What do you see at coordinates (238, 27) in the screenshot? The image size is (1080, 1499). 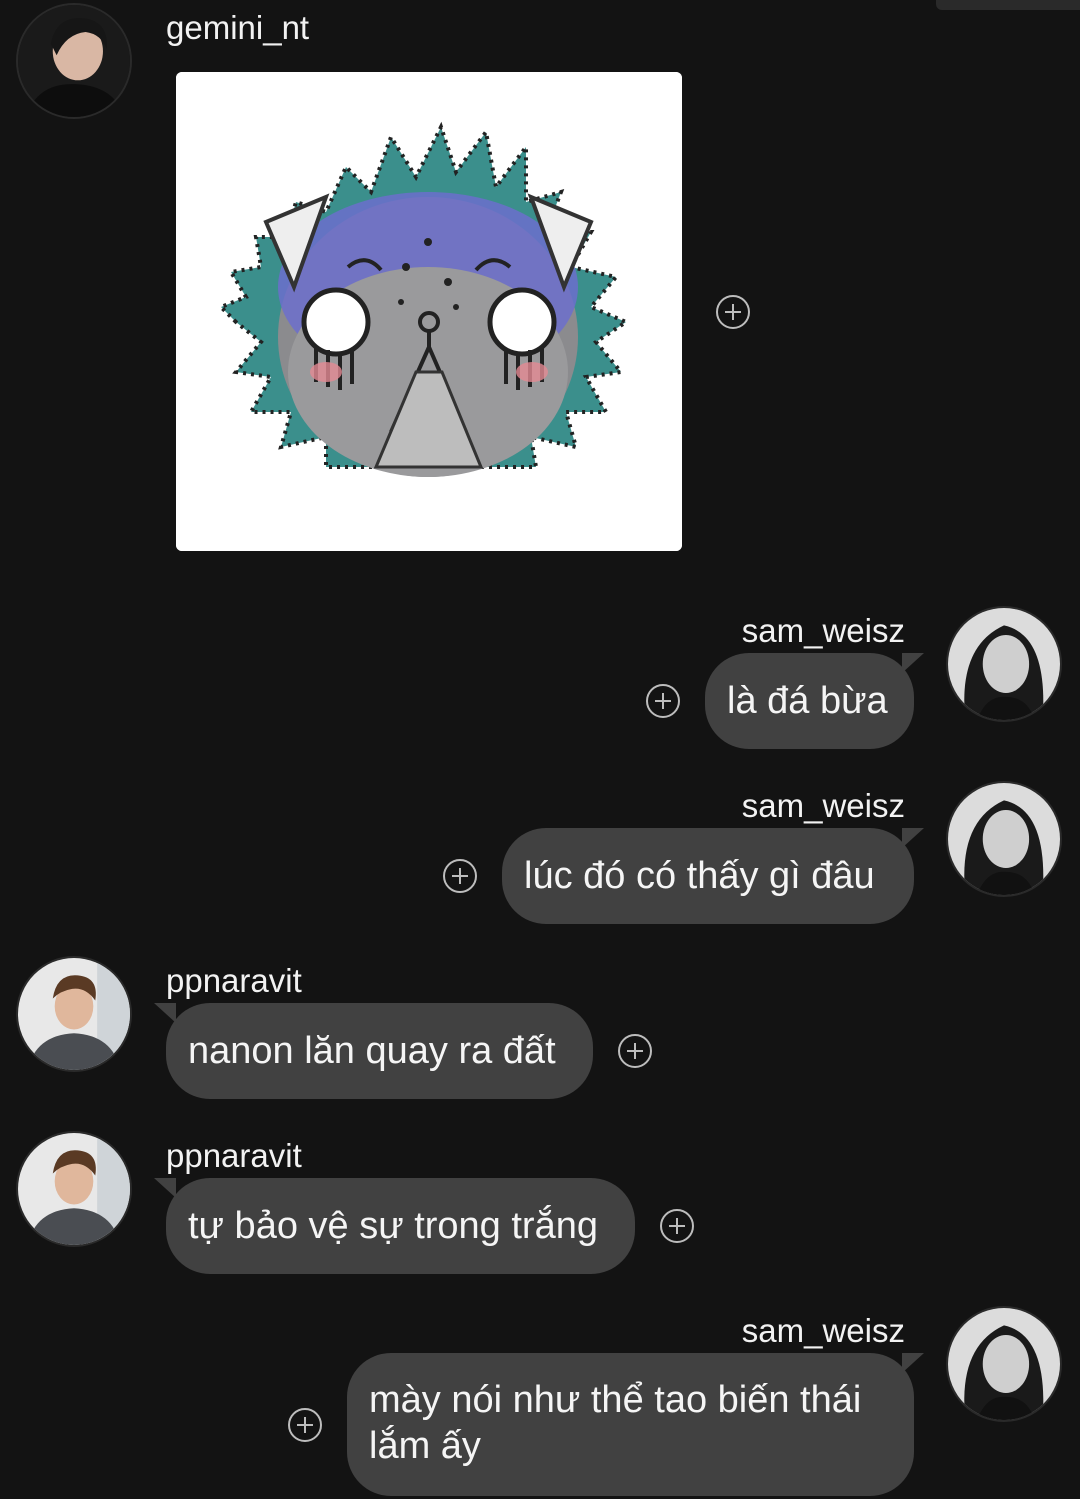 I see `sender-name: gemini_nt` at bounding box center [238, 27].